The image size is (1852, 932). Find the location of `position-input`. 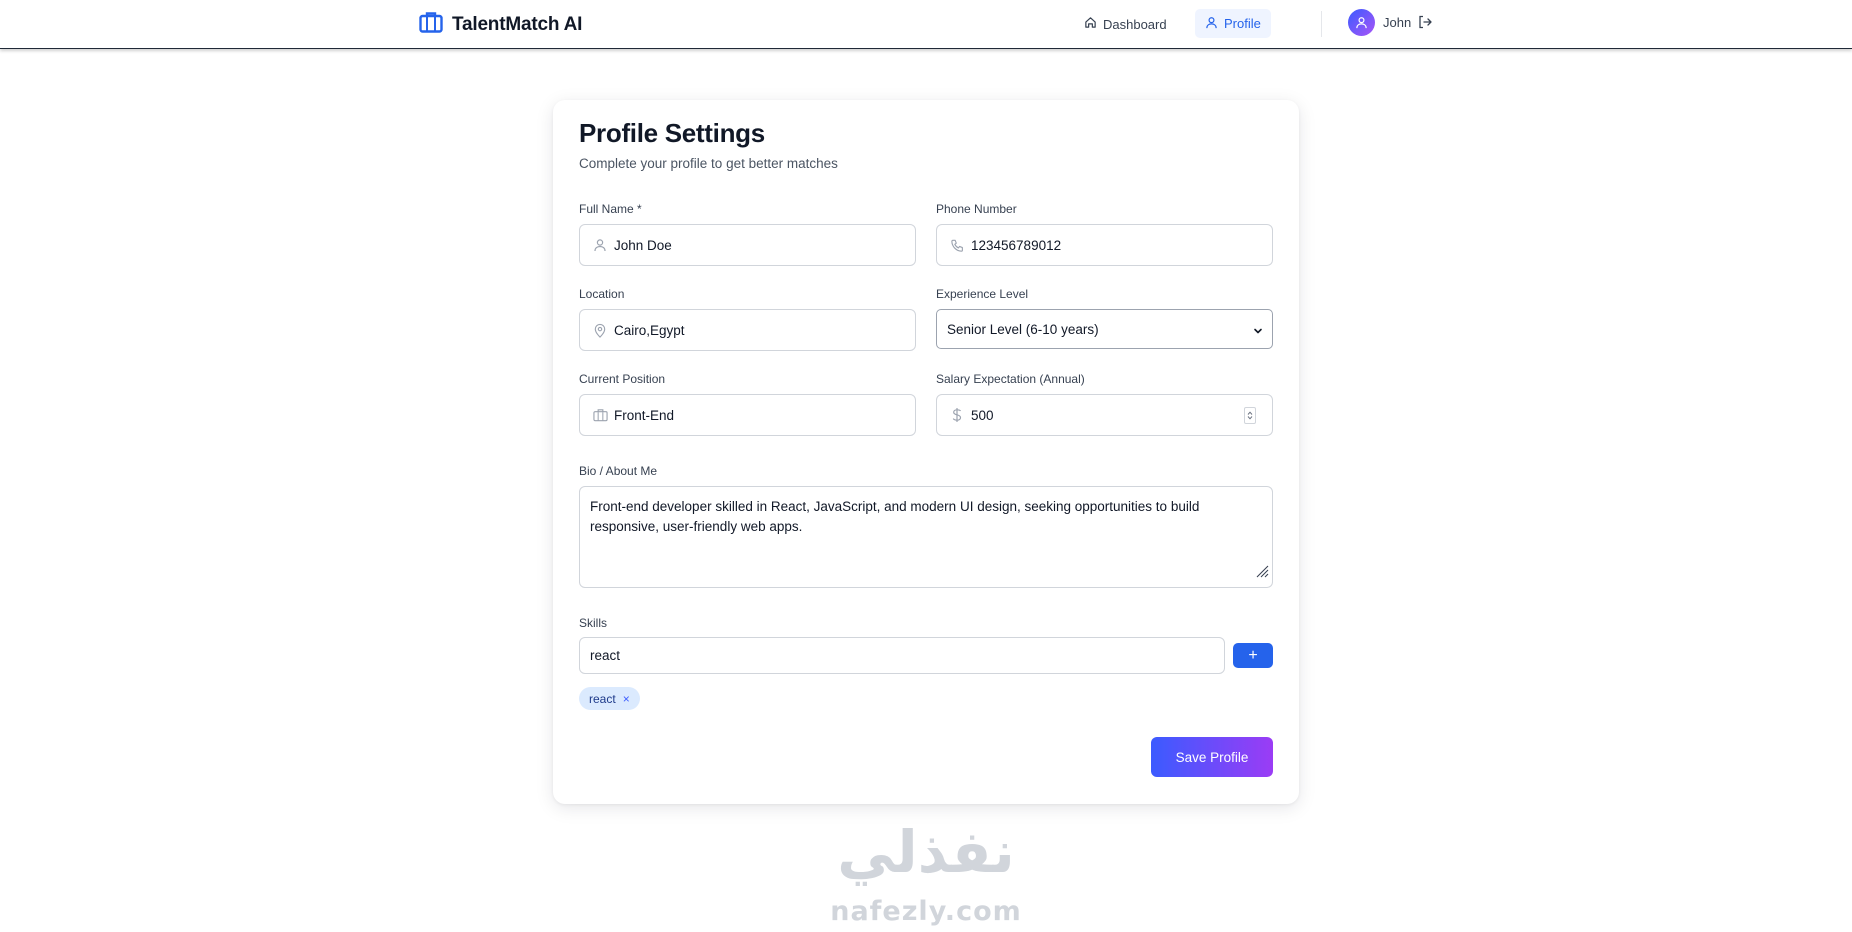

position-input is located at coordinates (764, 415).